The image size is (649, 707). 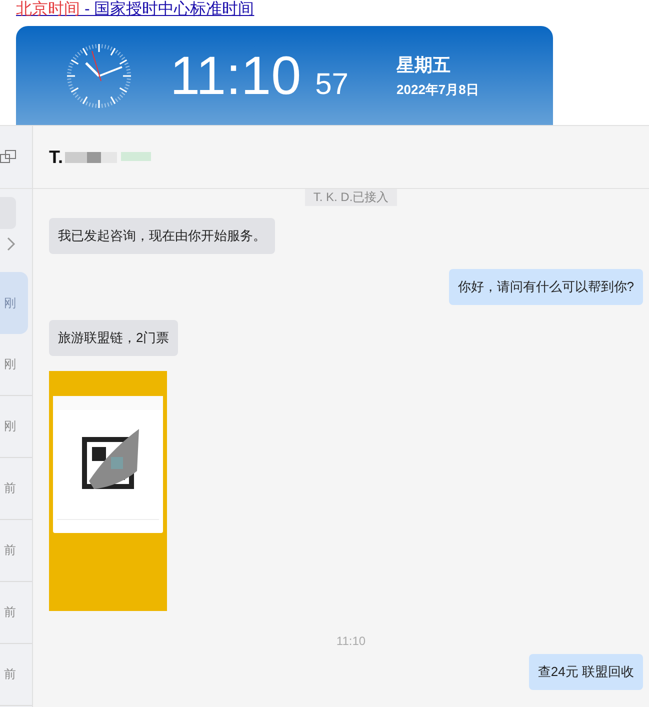 I want to click on date: 2022年7月8日, so click(x=437, y=89).